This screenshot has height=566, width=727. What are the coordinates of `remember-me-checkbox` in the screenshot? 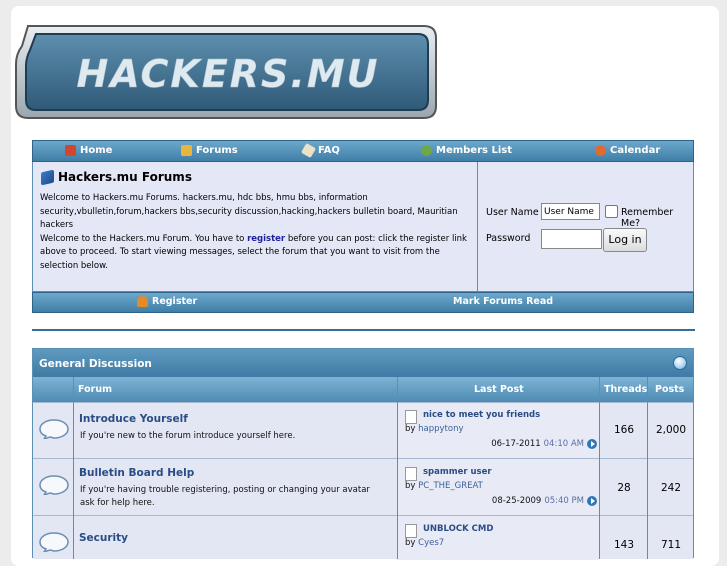 It's located at (611, 211).